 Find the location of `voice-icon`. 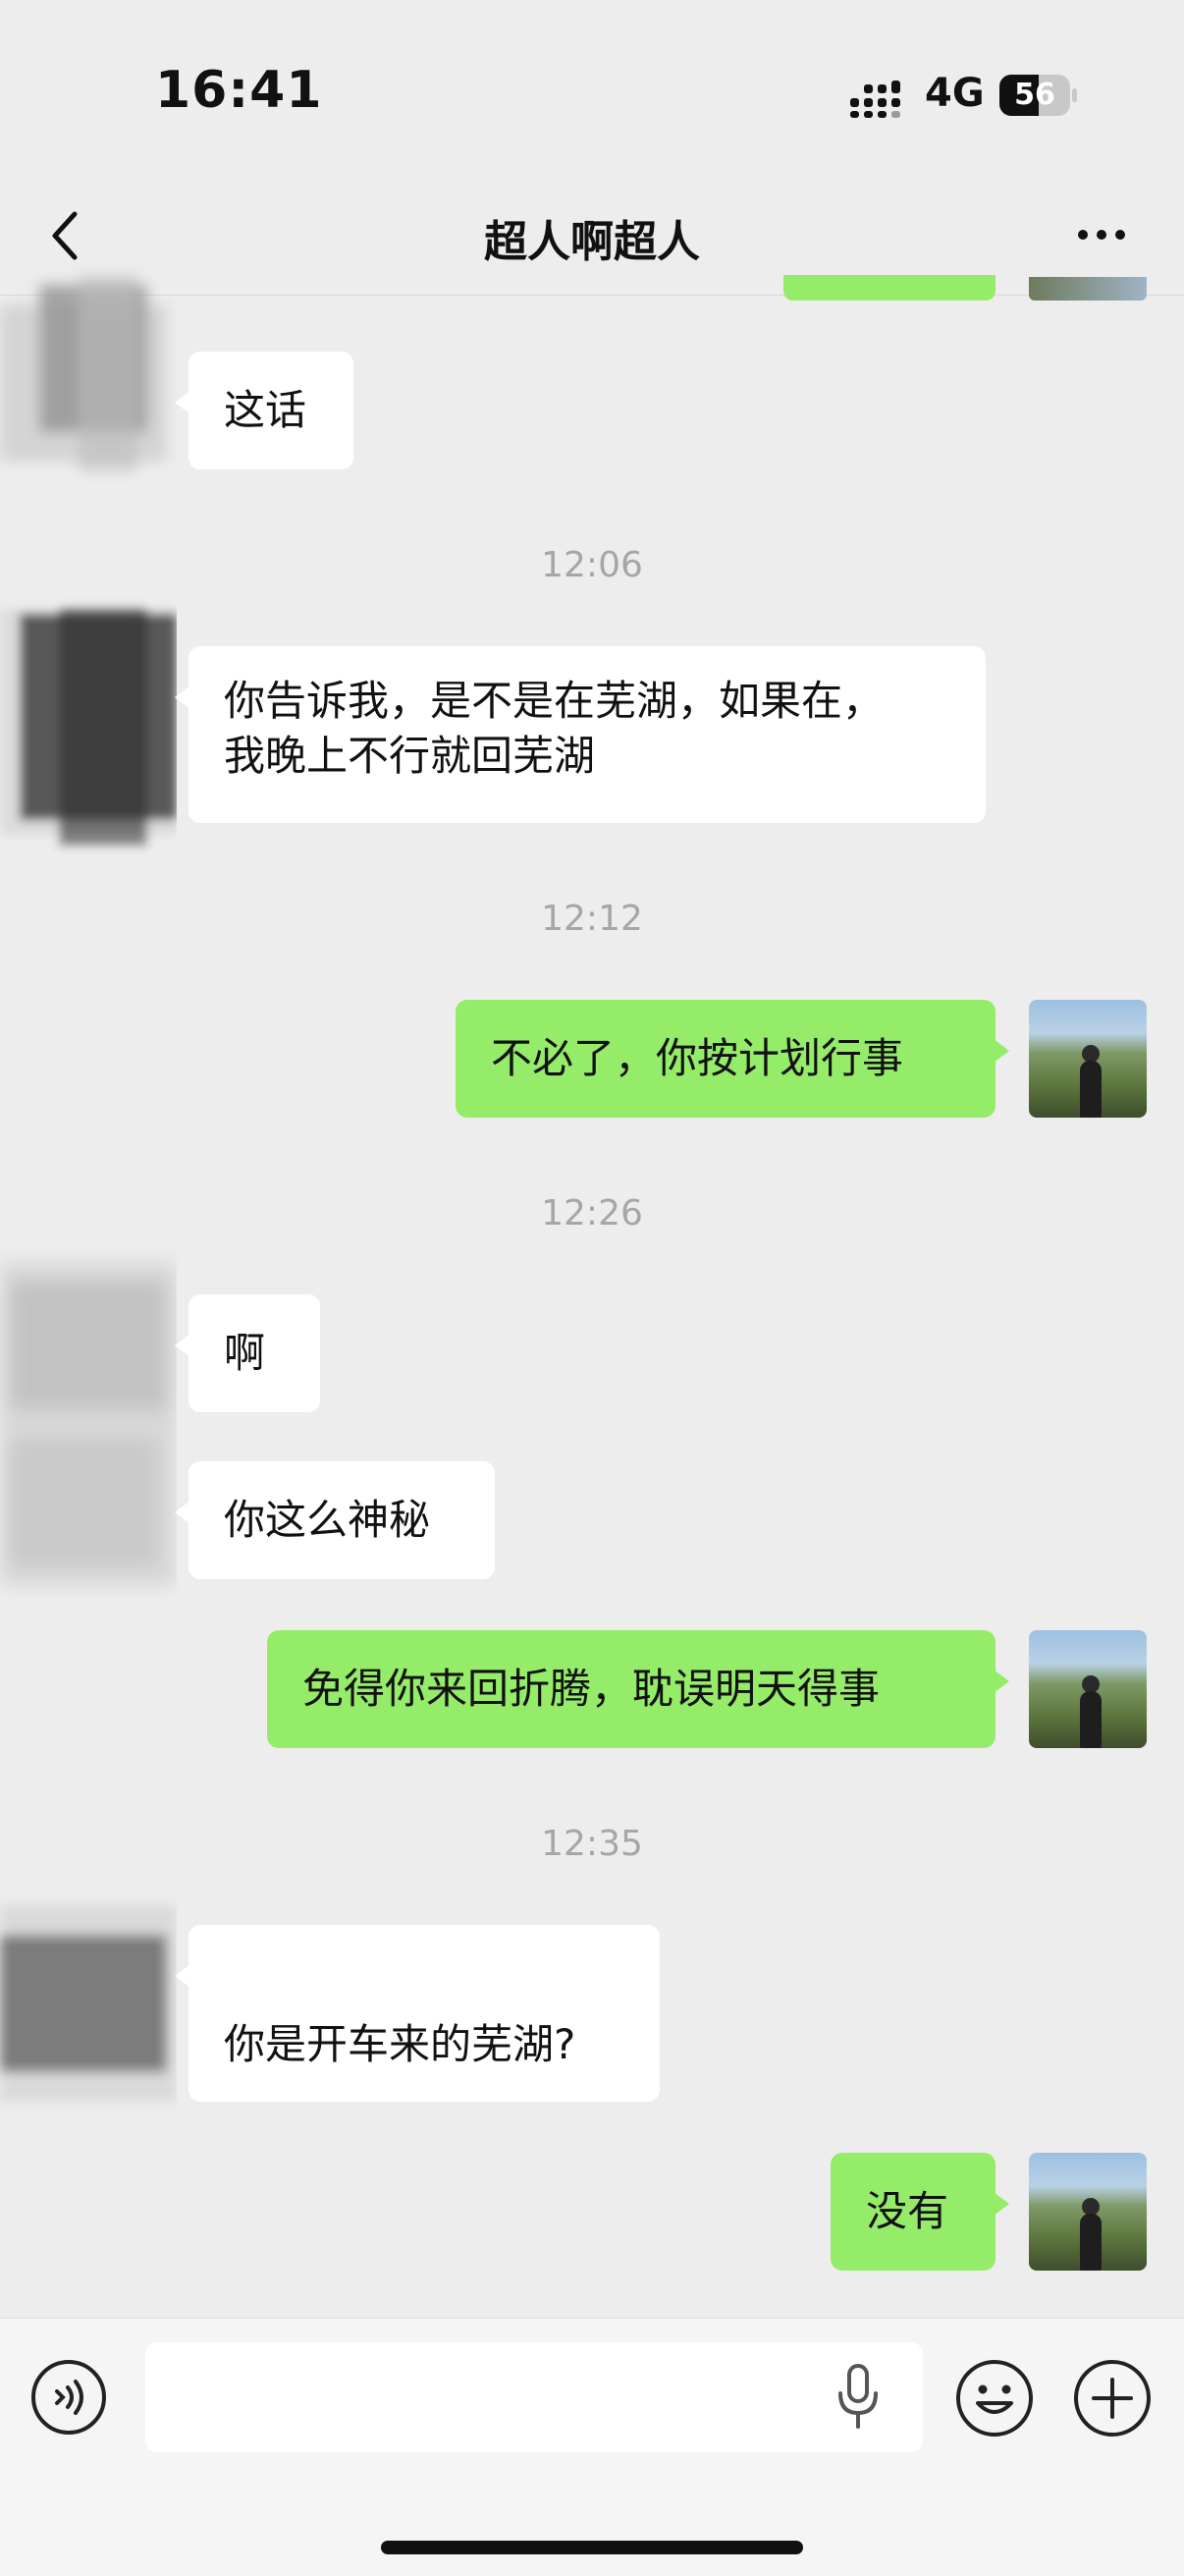

voice-icon is located at coordinates (68, 2397).